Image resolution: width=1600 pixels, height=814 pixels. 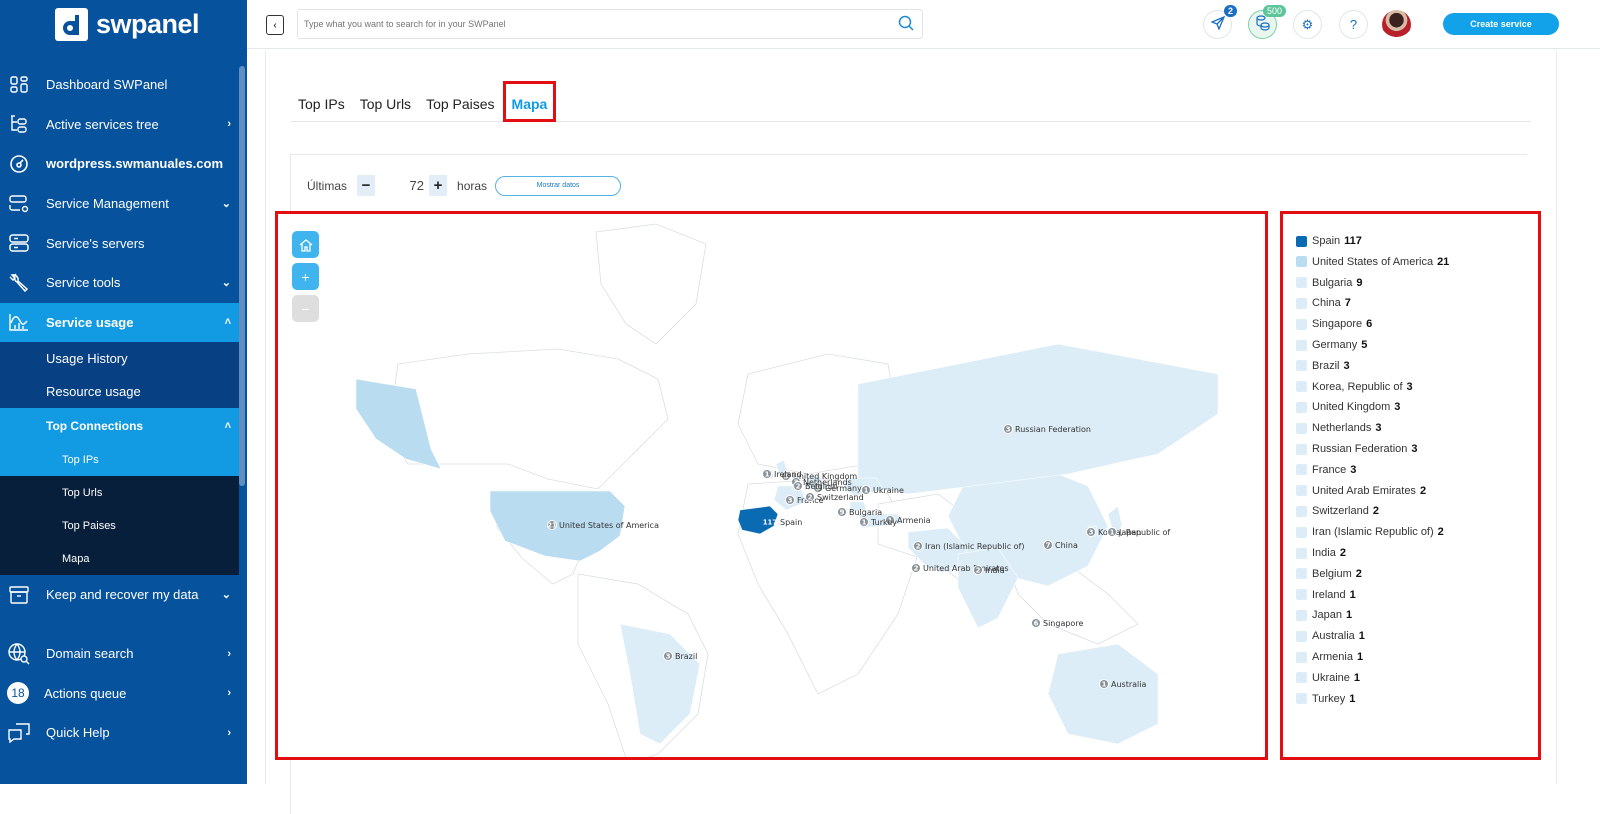 I want to click on sidebar-item-services-servers: Service's servers, so click(x=119, y=243).